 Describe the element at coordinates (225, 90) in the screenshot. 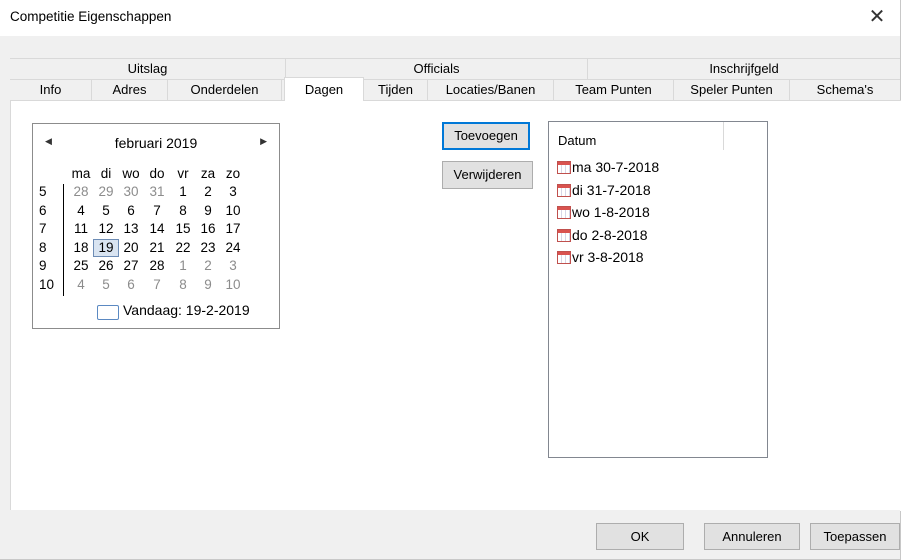

I see `tab-onderdelen: Onderdelen` at that location.